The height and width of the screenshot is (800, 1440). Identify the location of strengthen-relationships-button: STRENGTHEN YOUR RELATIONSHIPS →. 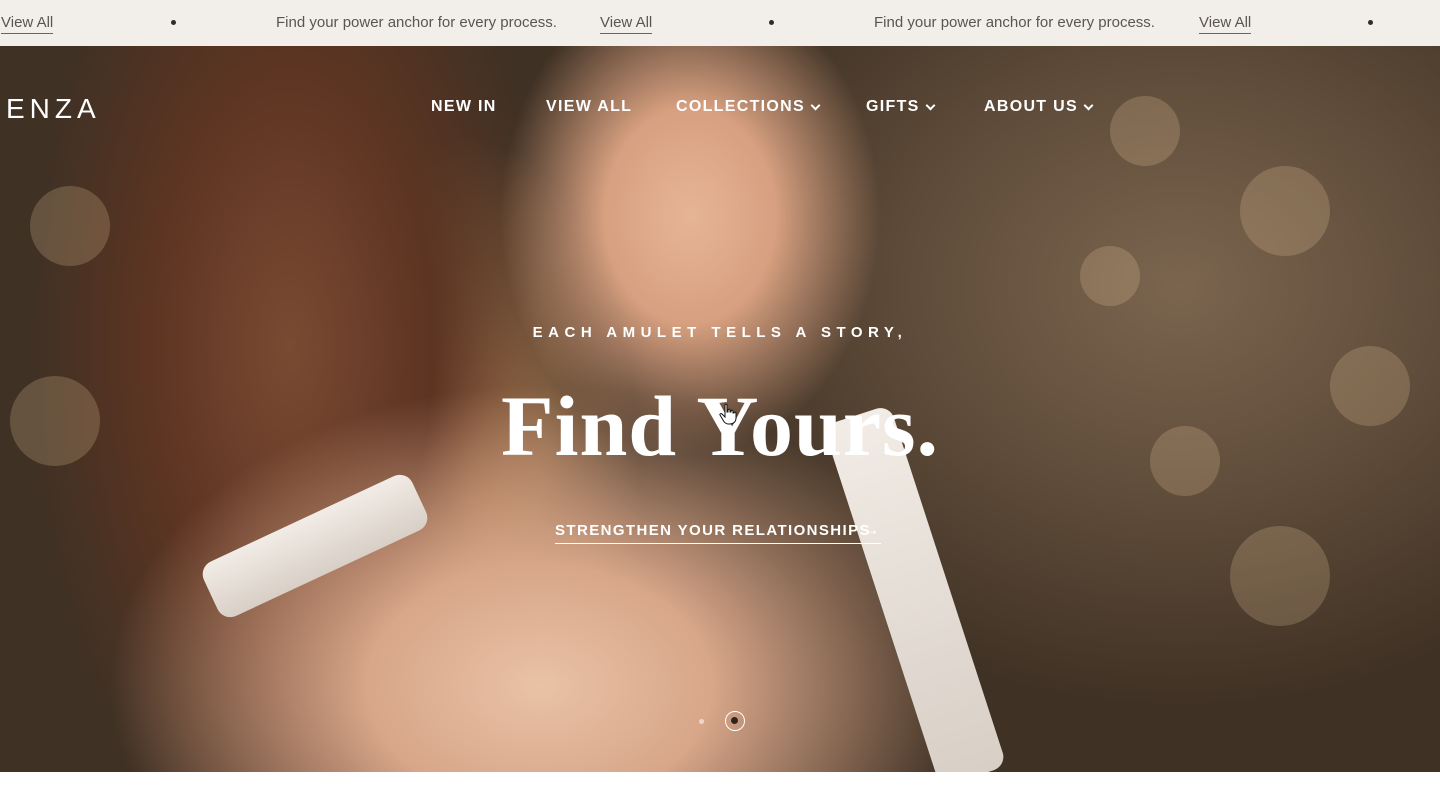
(718, 532).